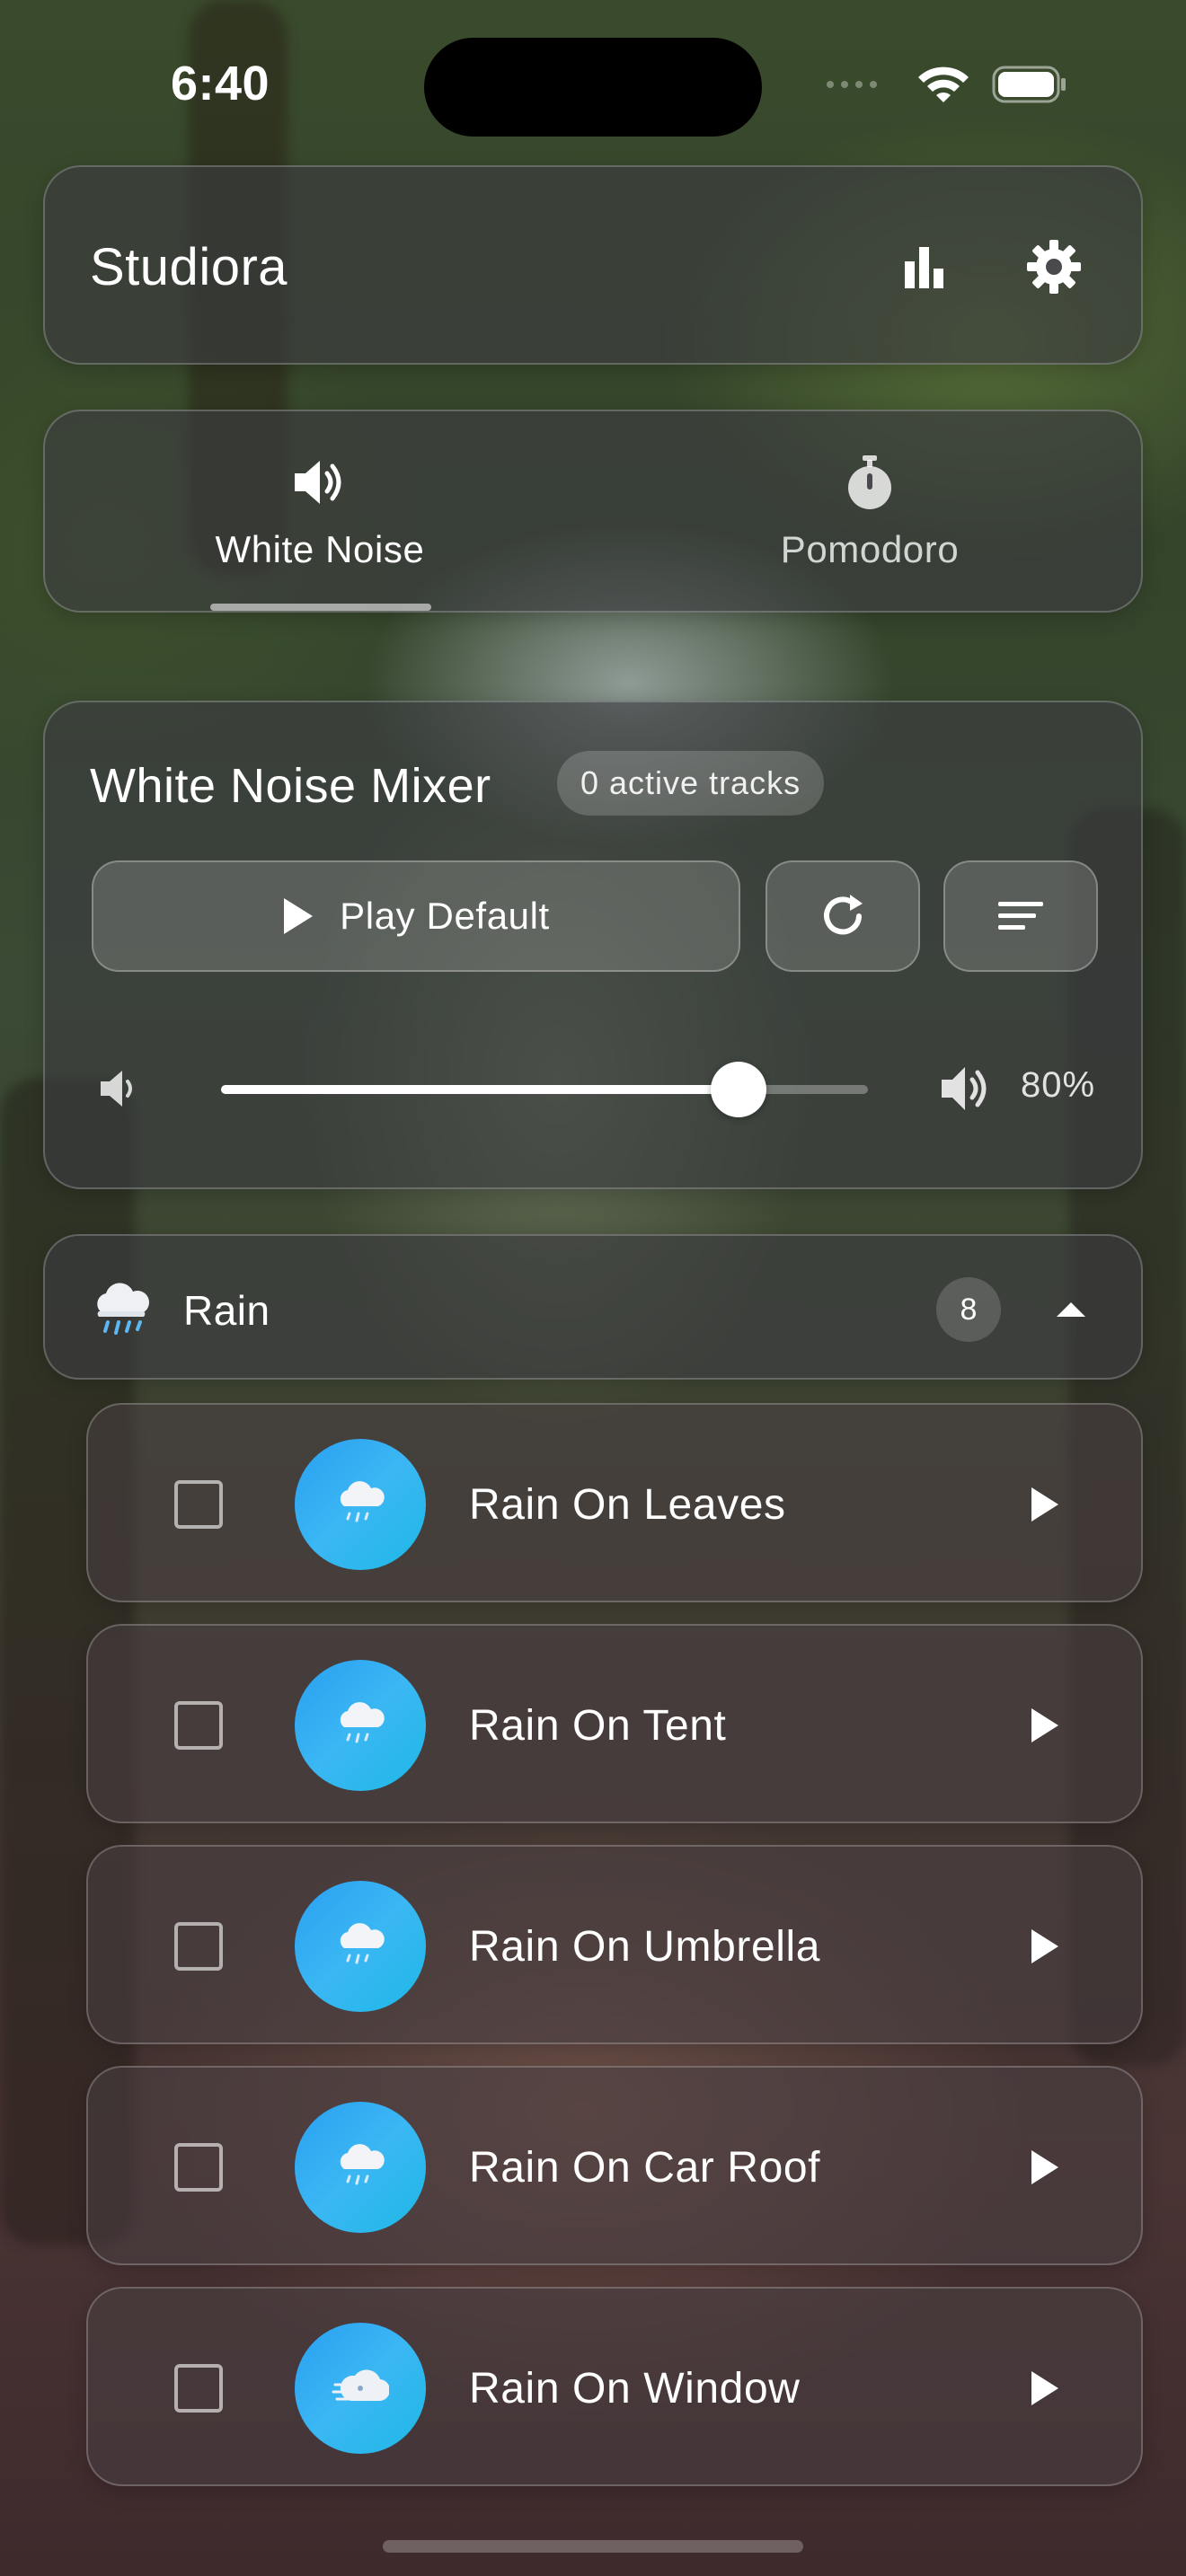  I want to click on gear-icon, so click(1054, 267).